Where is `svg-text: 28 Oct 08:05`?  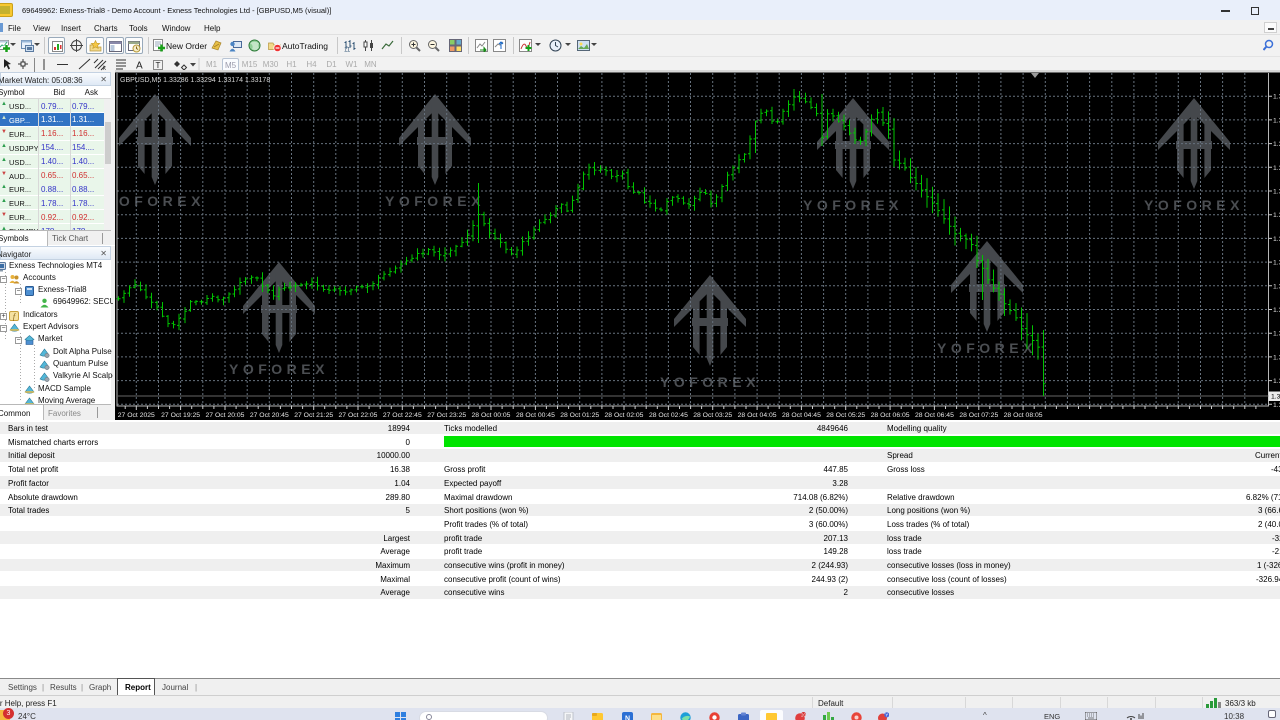 svg-text: 28 Oct 08:05 is located at coordinates (1023, 415).